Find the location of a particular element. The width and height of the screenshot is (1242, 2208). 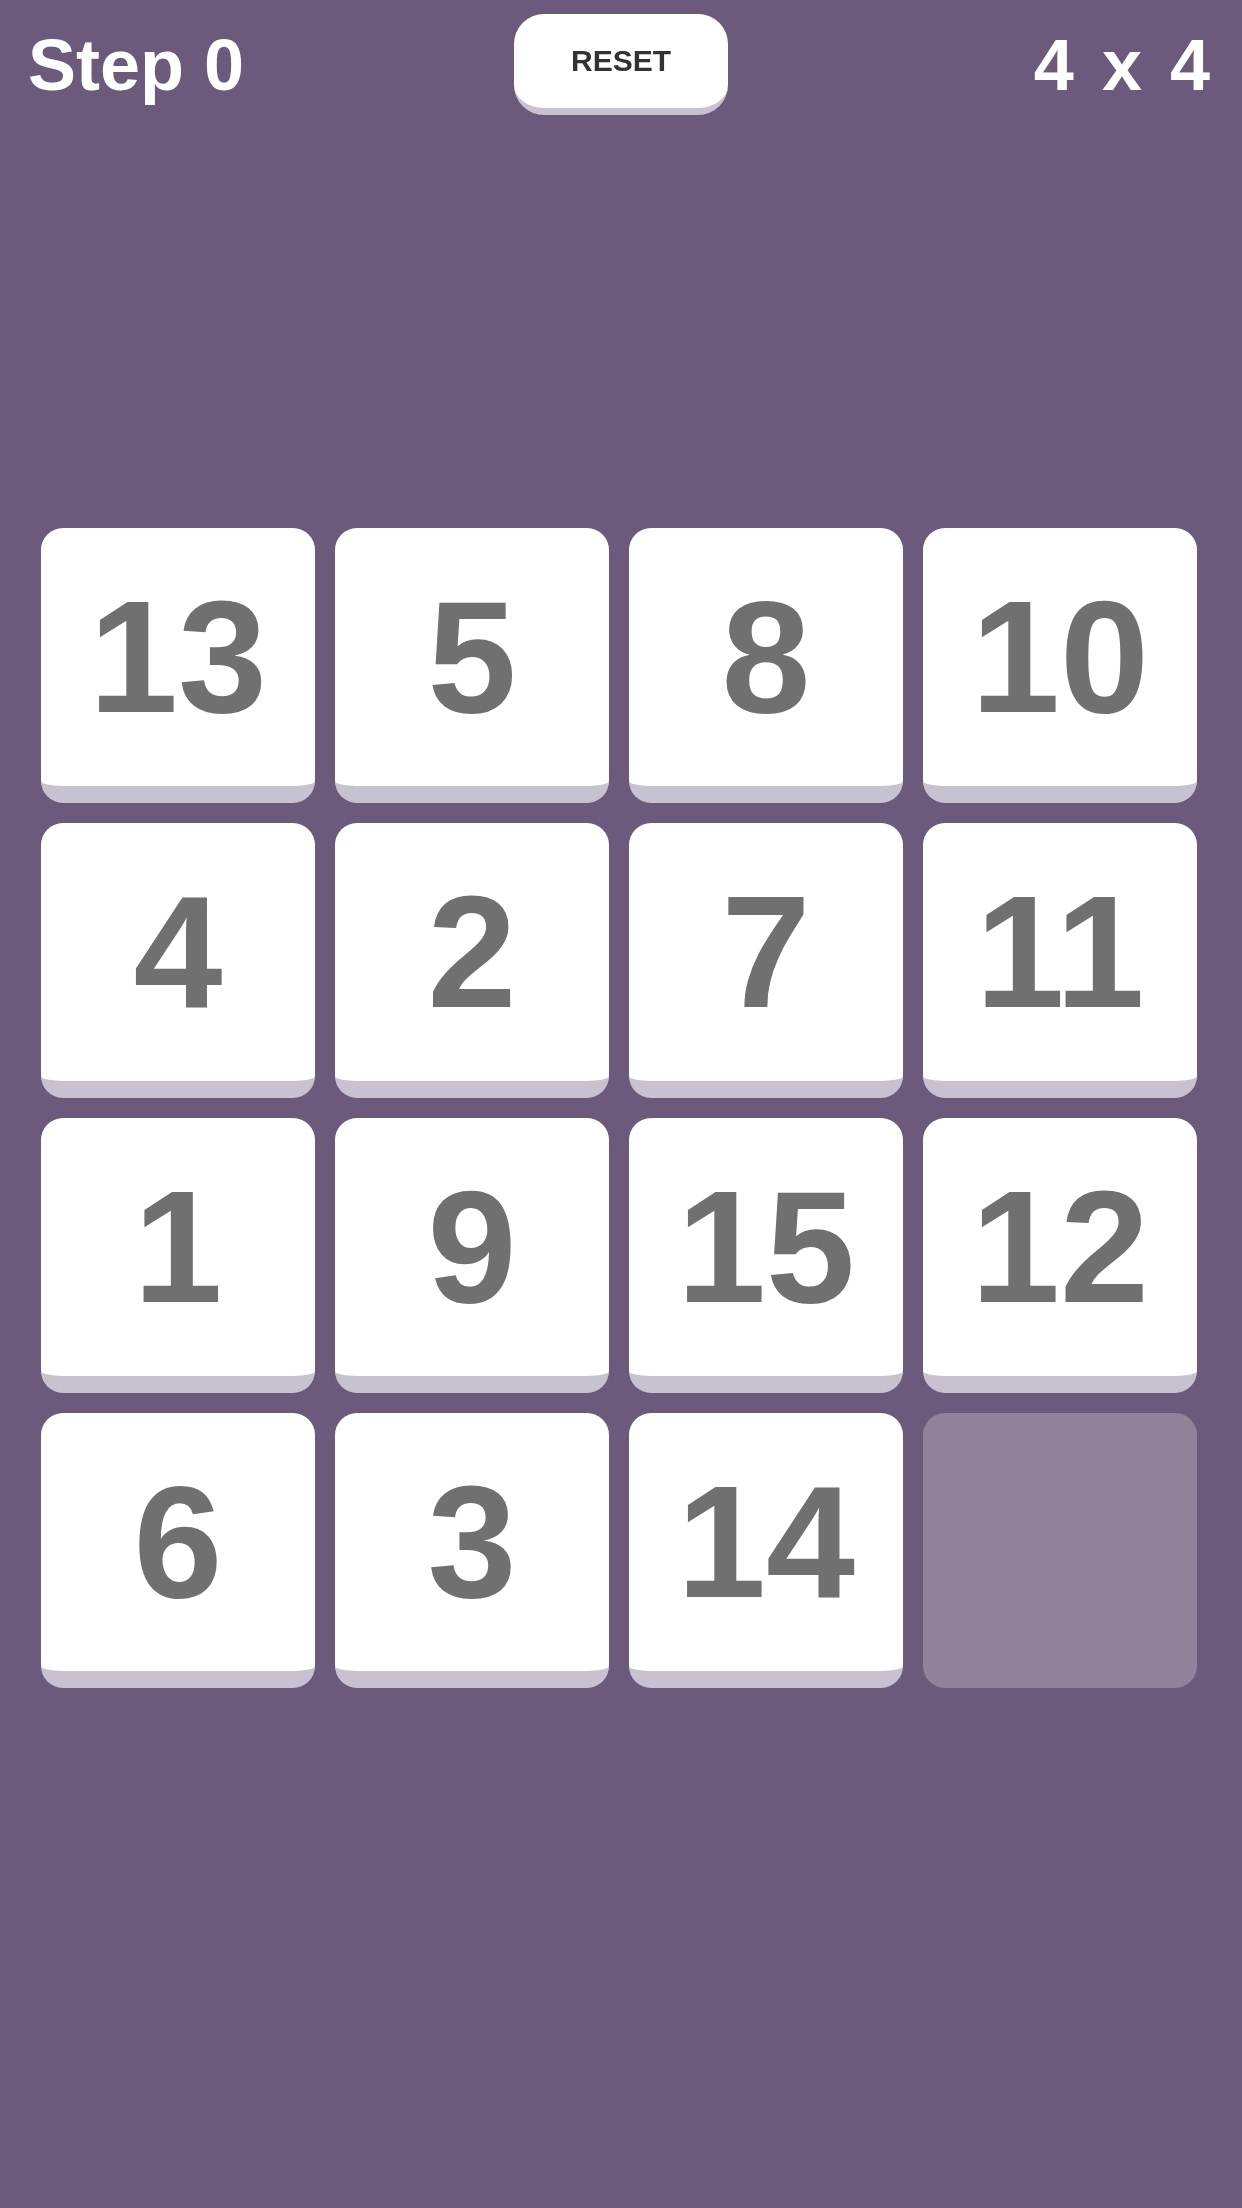

number-tile: 4 is located at coordinates (178, 960).